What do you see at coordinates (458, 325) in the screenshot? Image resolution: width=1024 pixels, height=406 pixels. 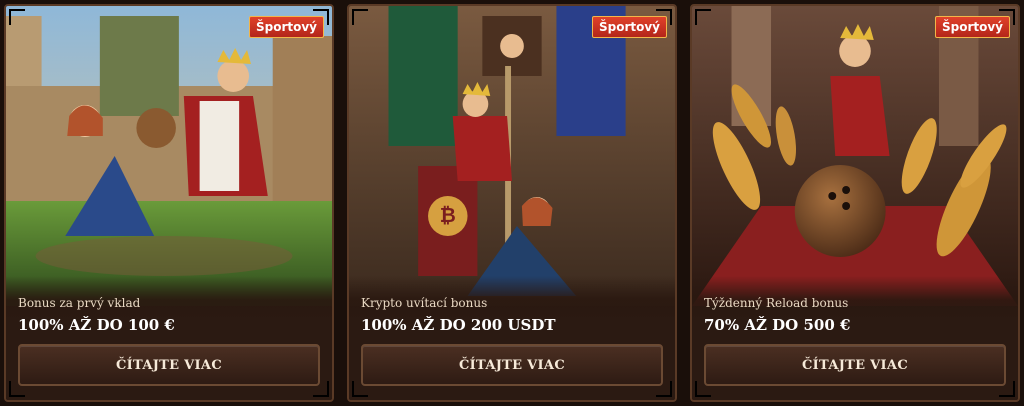 I see `promo-headline: 100% AŽ DO 200 USDT` at bounding box center [458, 325].